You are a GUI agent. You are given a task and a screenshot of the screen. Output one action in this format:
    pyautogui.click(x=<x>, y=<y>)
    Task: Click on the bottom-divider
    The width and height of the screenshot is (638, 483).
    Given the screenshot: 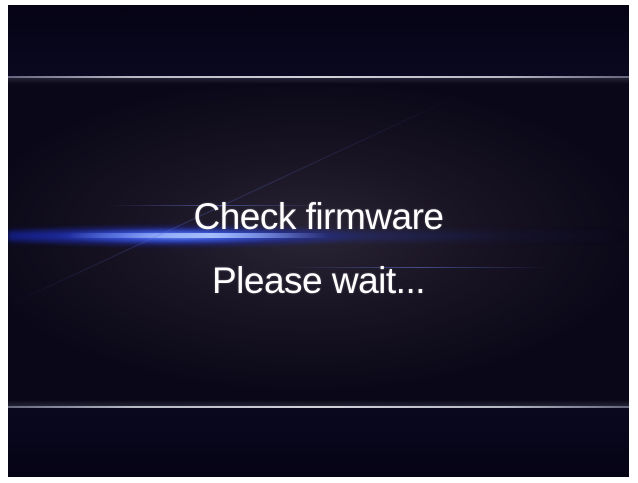 What is the action you would take?
    pyautogui.click(x=318, y=407)
    